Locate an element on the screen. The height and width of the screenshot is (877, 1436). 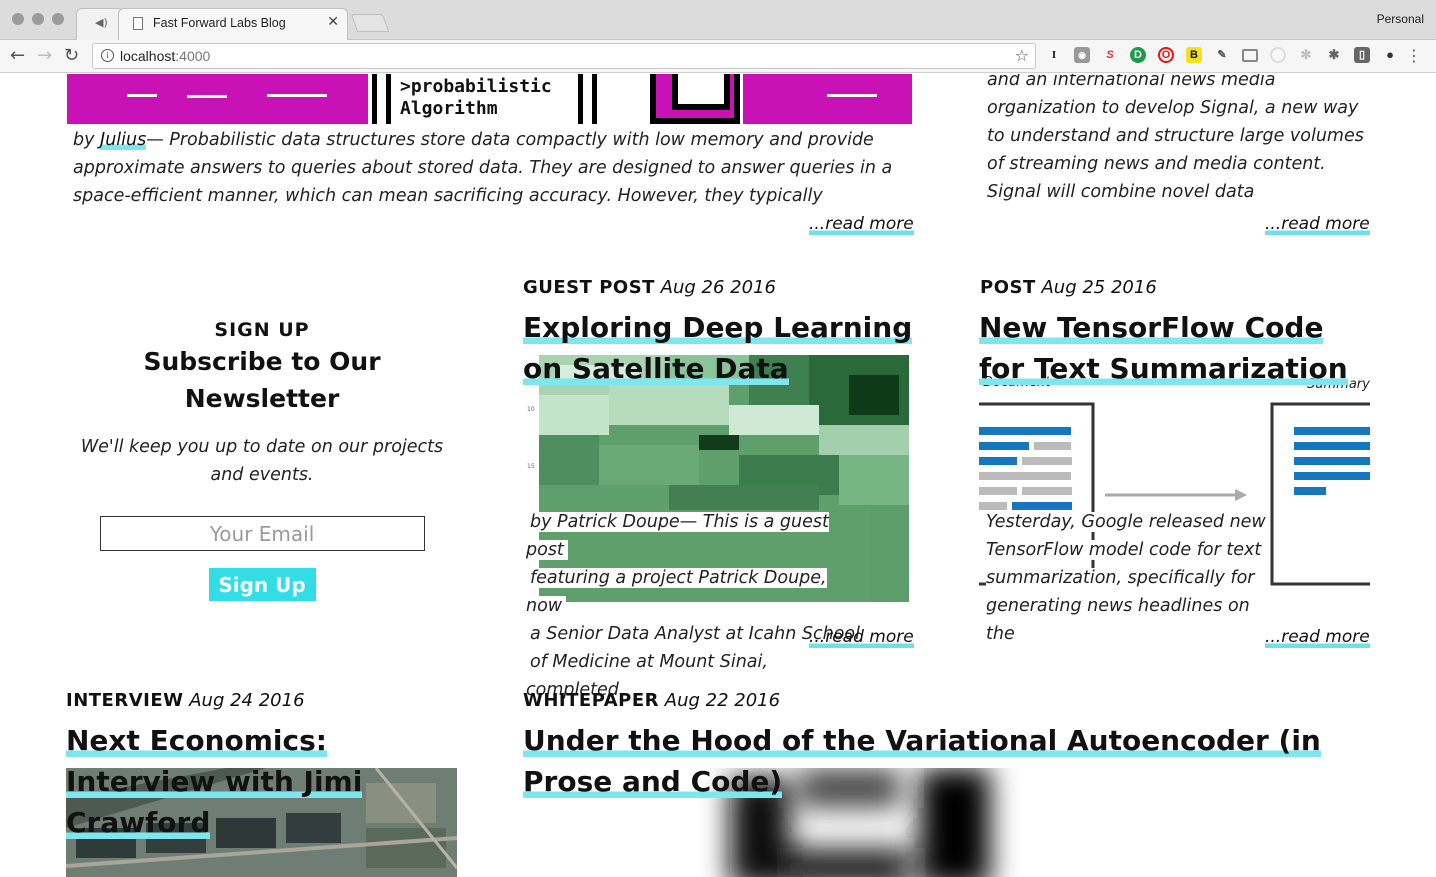
speaker-icon: ◀) is located at coordinates (101, 22).